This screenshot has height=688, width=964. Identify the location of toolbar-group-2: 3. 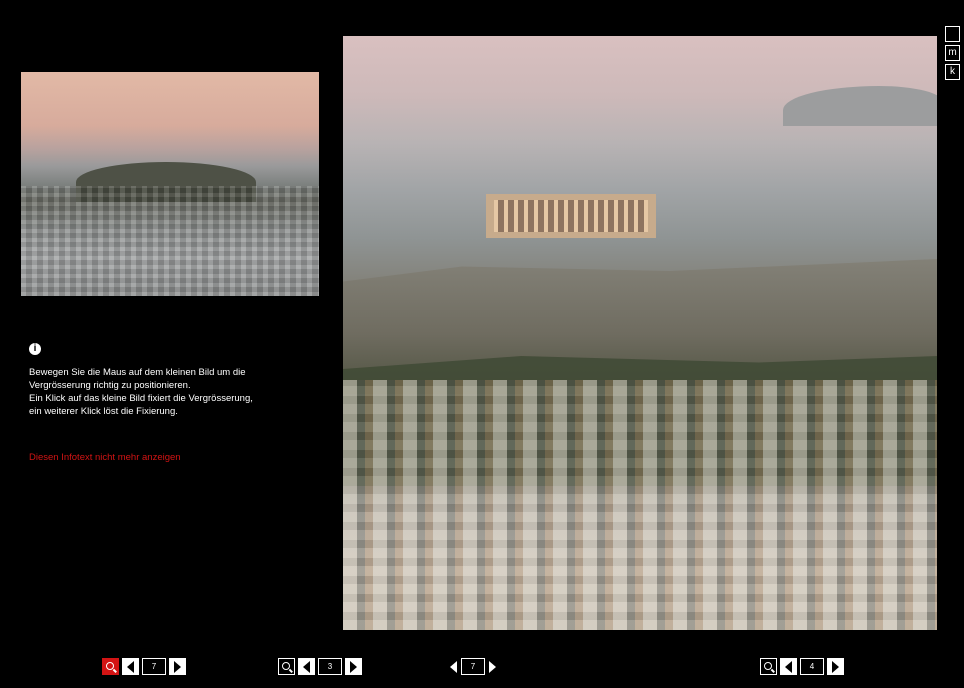
(320, 666).